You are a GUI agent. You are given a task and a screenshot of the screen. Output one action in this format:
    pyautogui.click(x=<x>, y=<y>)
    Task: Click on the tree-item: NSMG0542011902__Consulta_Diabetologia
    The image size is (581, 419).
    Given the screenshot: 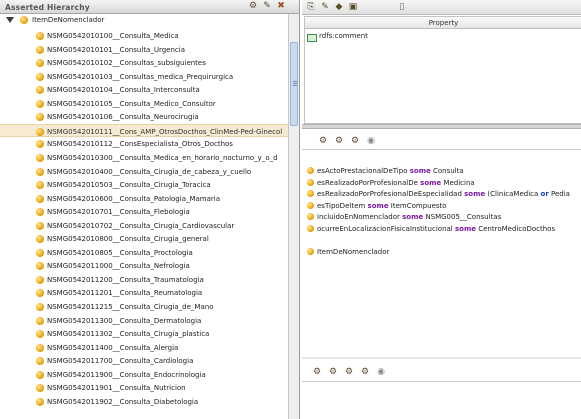 What is the action you would take?
    pyautogui.click(x=144, y=401)
    